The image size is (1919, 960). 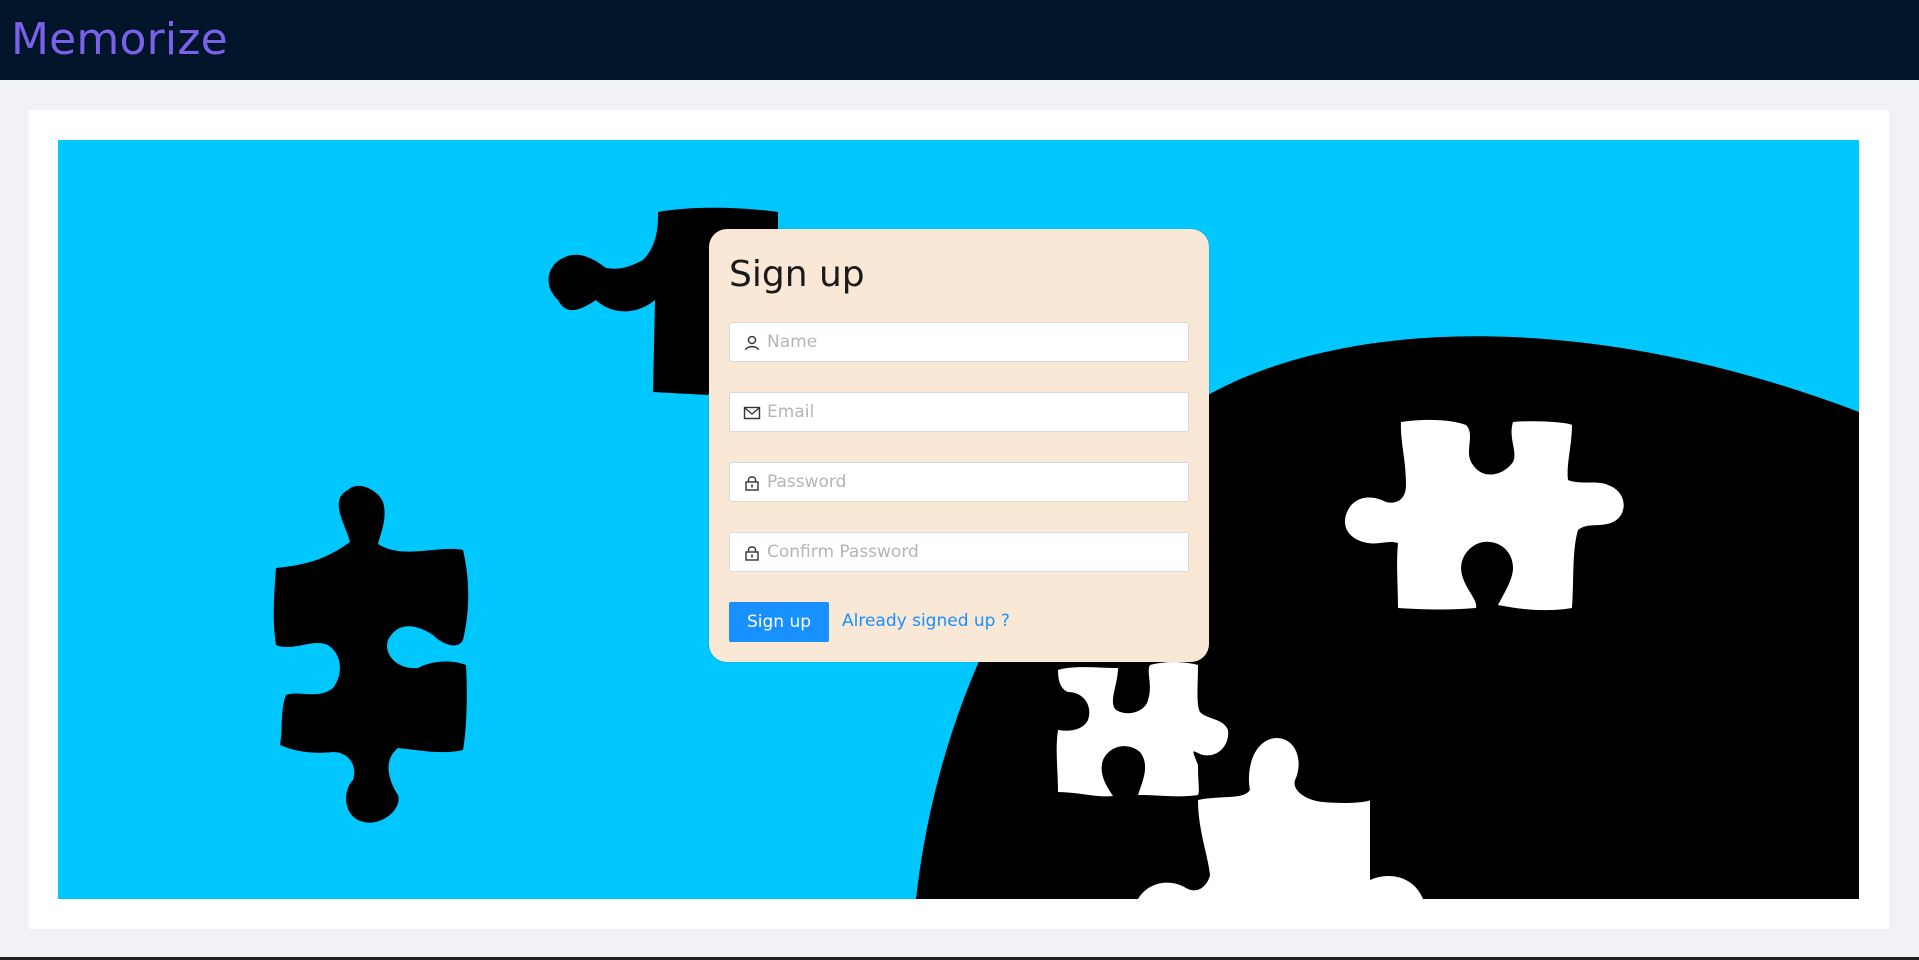 What do you see at coordinates (972, 342) in the screenshot?
I see `name-input` at bounding box center [972, 342].